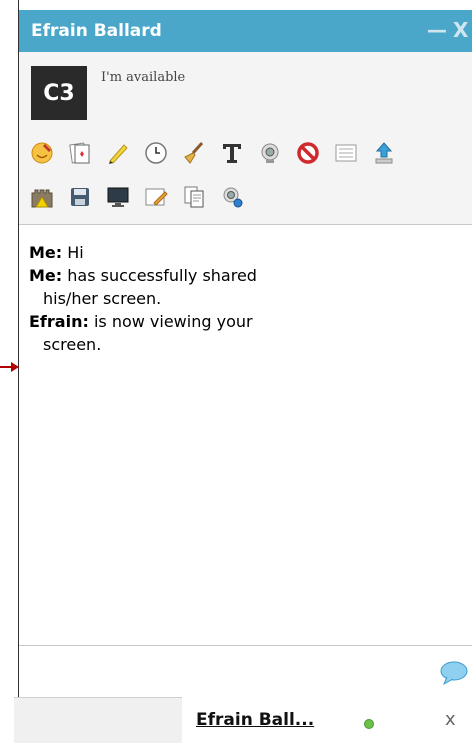 Image resolution: width=472 pixels, height=743 pixels. I want to click on close-button: X, so click(460, 30).